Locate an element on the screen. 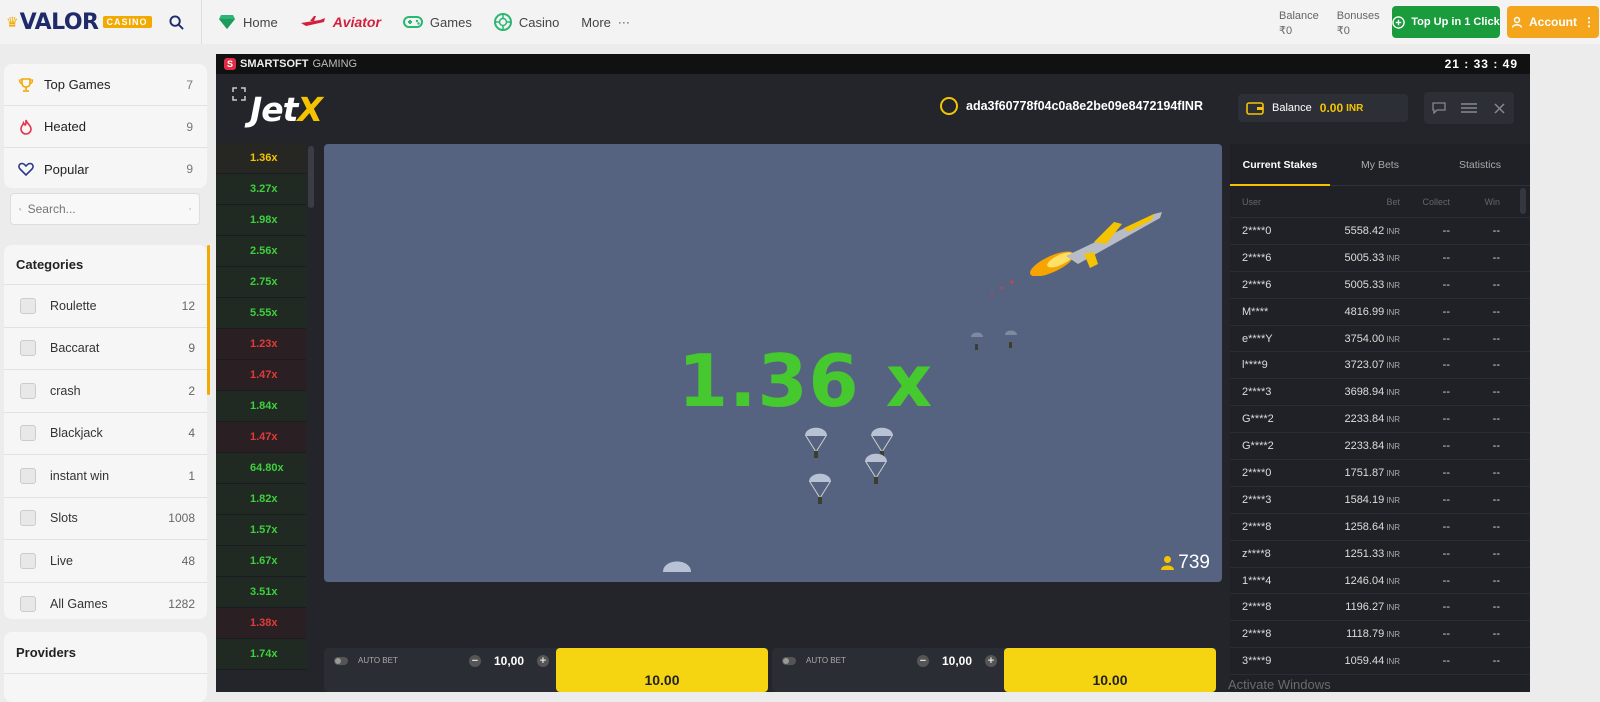 Image resolution: width=1600 pixels, height=702 pixels. category-instant-win: instant win 1 is located at coordinates (105, 476).